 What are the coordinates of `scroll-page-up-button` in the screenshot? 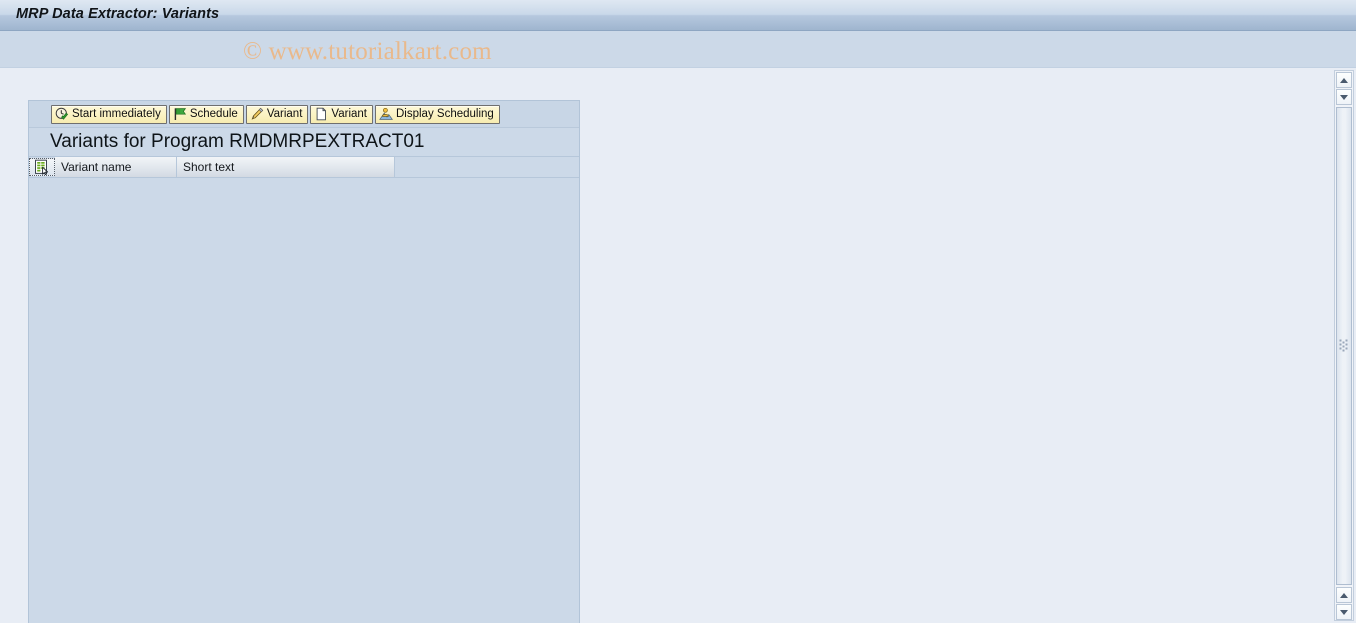 It's located at (1344, 97).